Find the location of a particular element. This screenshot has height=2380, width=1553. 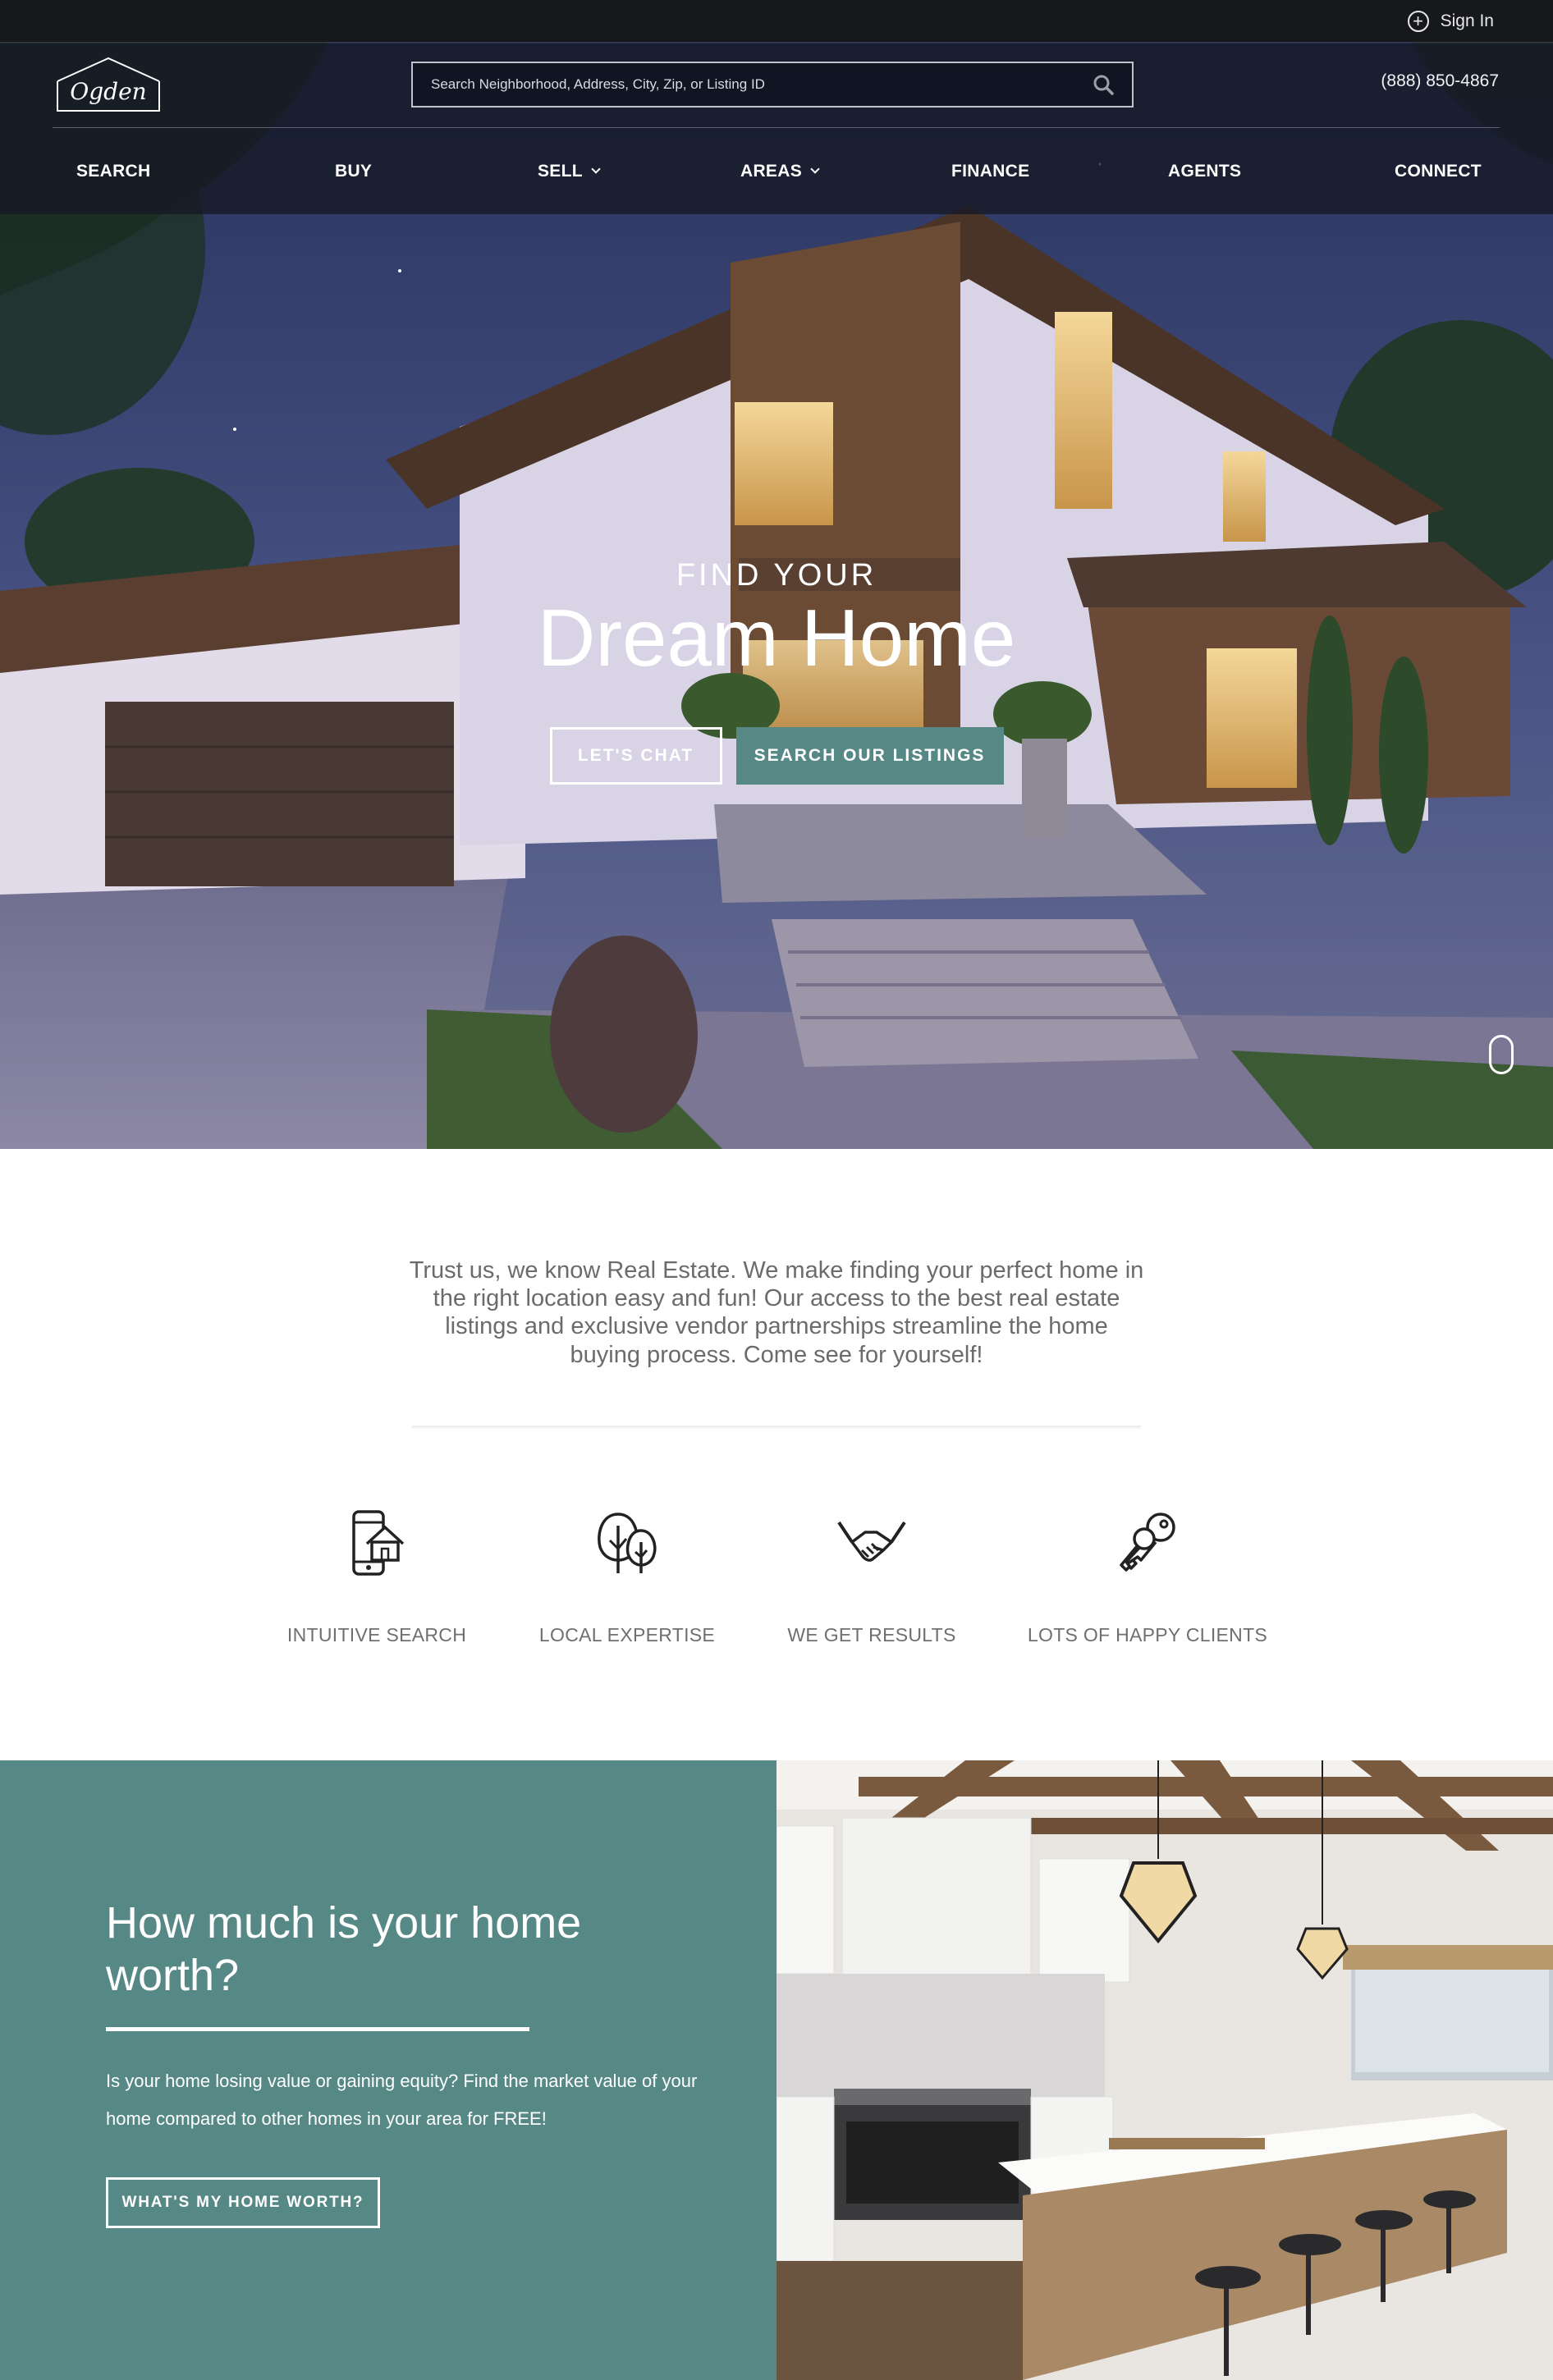

hero-title: Dream Home is located at coordinates (776, 638).